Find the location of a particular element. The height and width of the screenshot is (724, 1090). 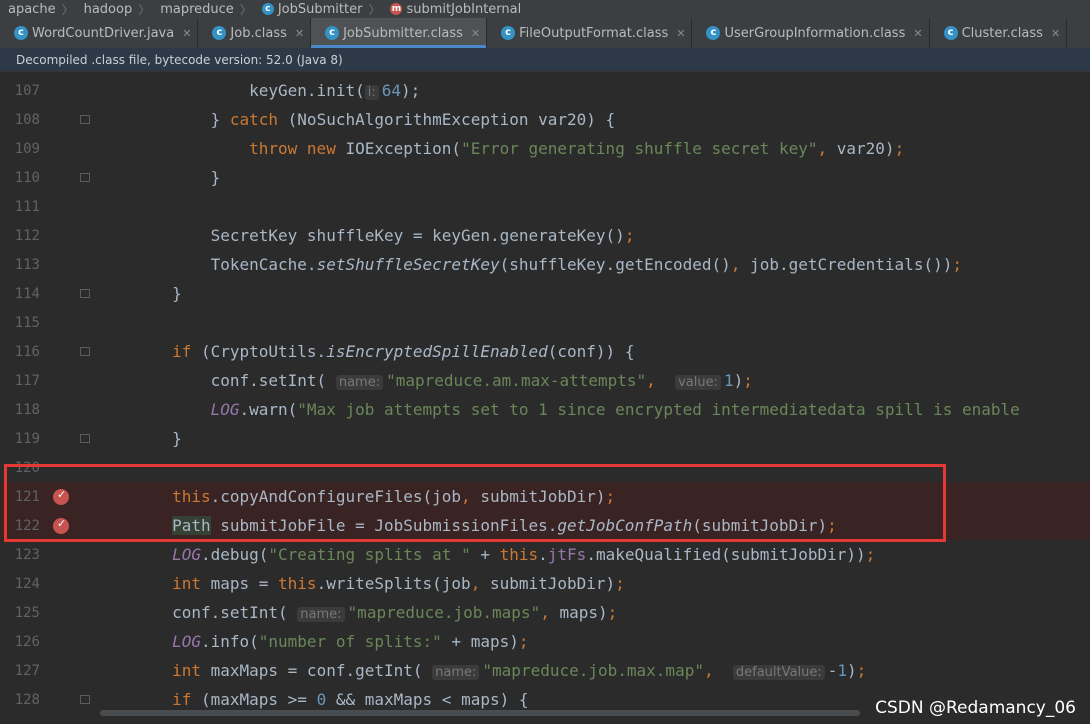

editor-tab: c UserGroupInformation.class ✕ is located at coordinates (811, 33).